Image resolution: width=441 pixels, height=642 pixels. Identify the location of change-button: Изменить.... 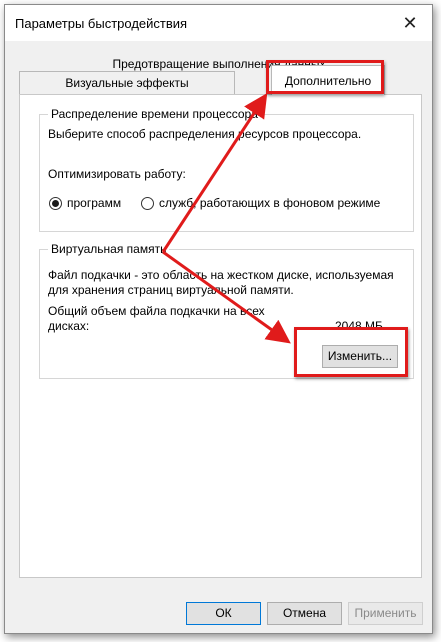
(360, 356).